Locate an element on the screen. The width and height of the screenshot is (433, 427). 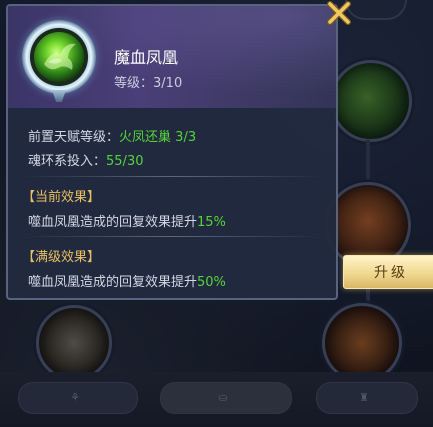
upgrade-button: 升级 is located at coordinates (388, 272).